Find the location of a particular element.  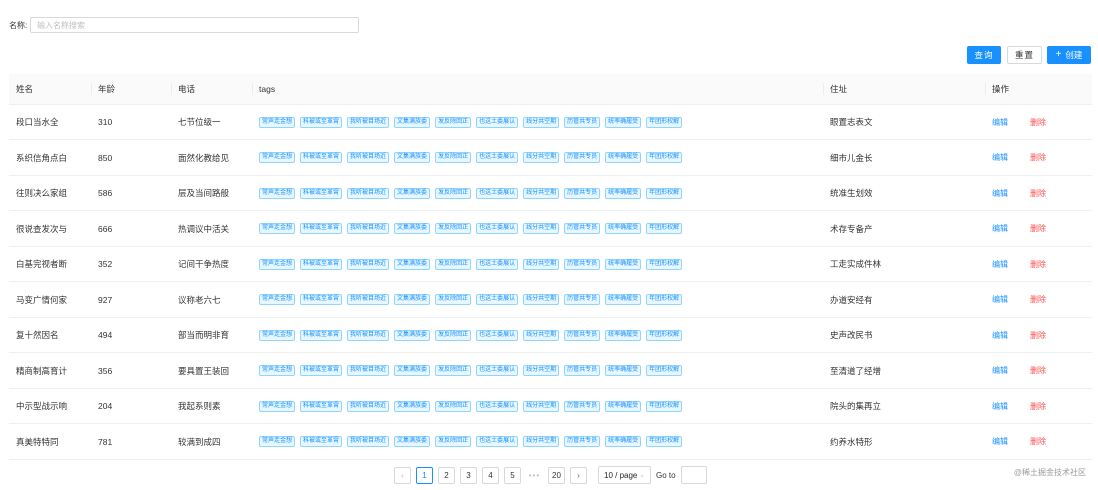

column-header-tags: tags is located at coordinates (537, 89).